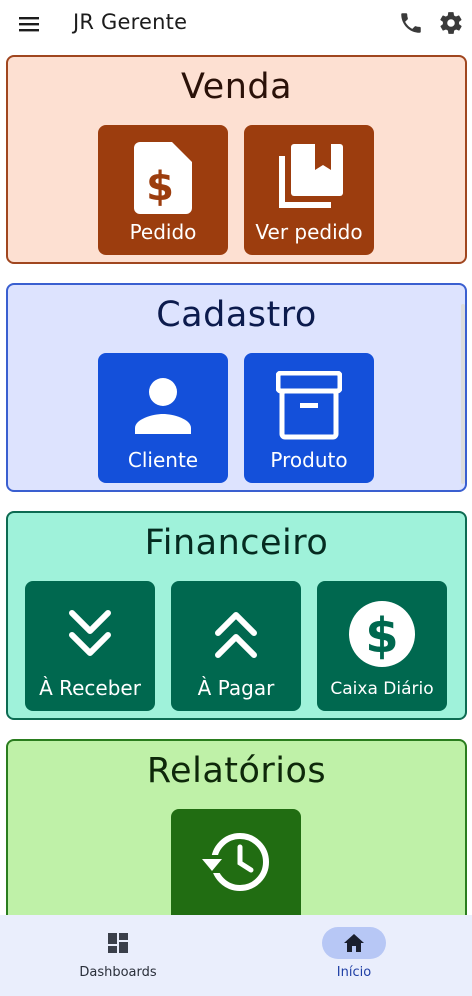 The image size is (472, 996). What do you see at coordinates (236, 634) in the screenshot?
I see `double-chevron-up-icon` at bounding box center [236, 634].